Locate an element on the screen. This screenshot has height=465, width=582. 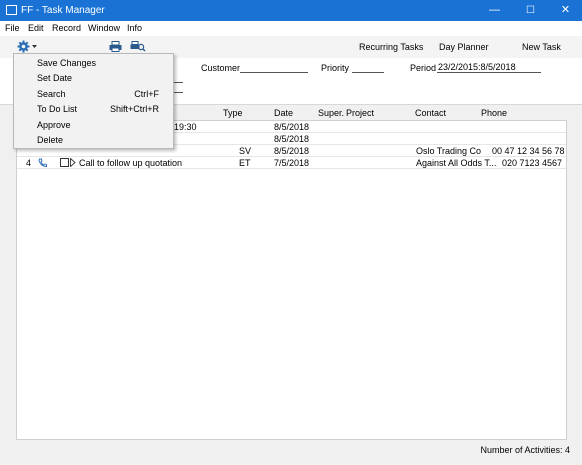
menu-edit: Edit is located at coordinates (36, 28).